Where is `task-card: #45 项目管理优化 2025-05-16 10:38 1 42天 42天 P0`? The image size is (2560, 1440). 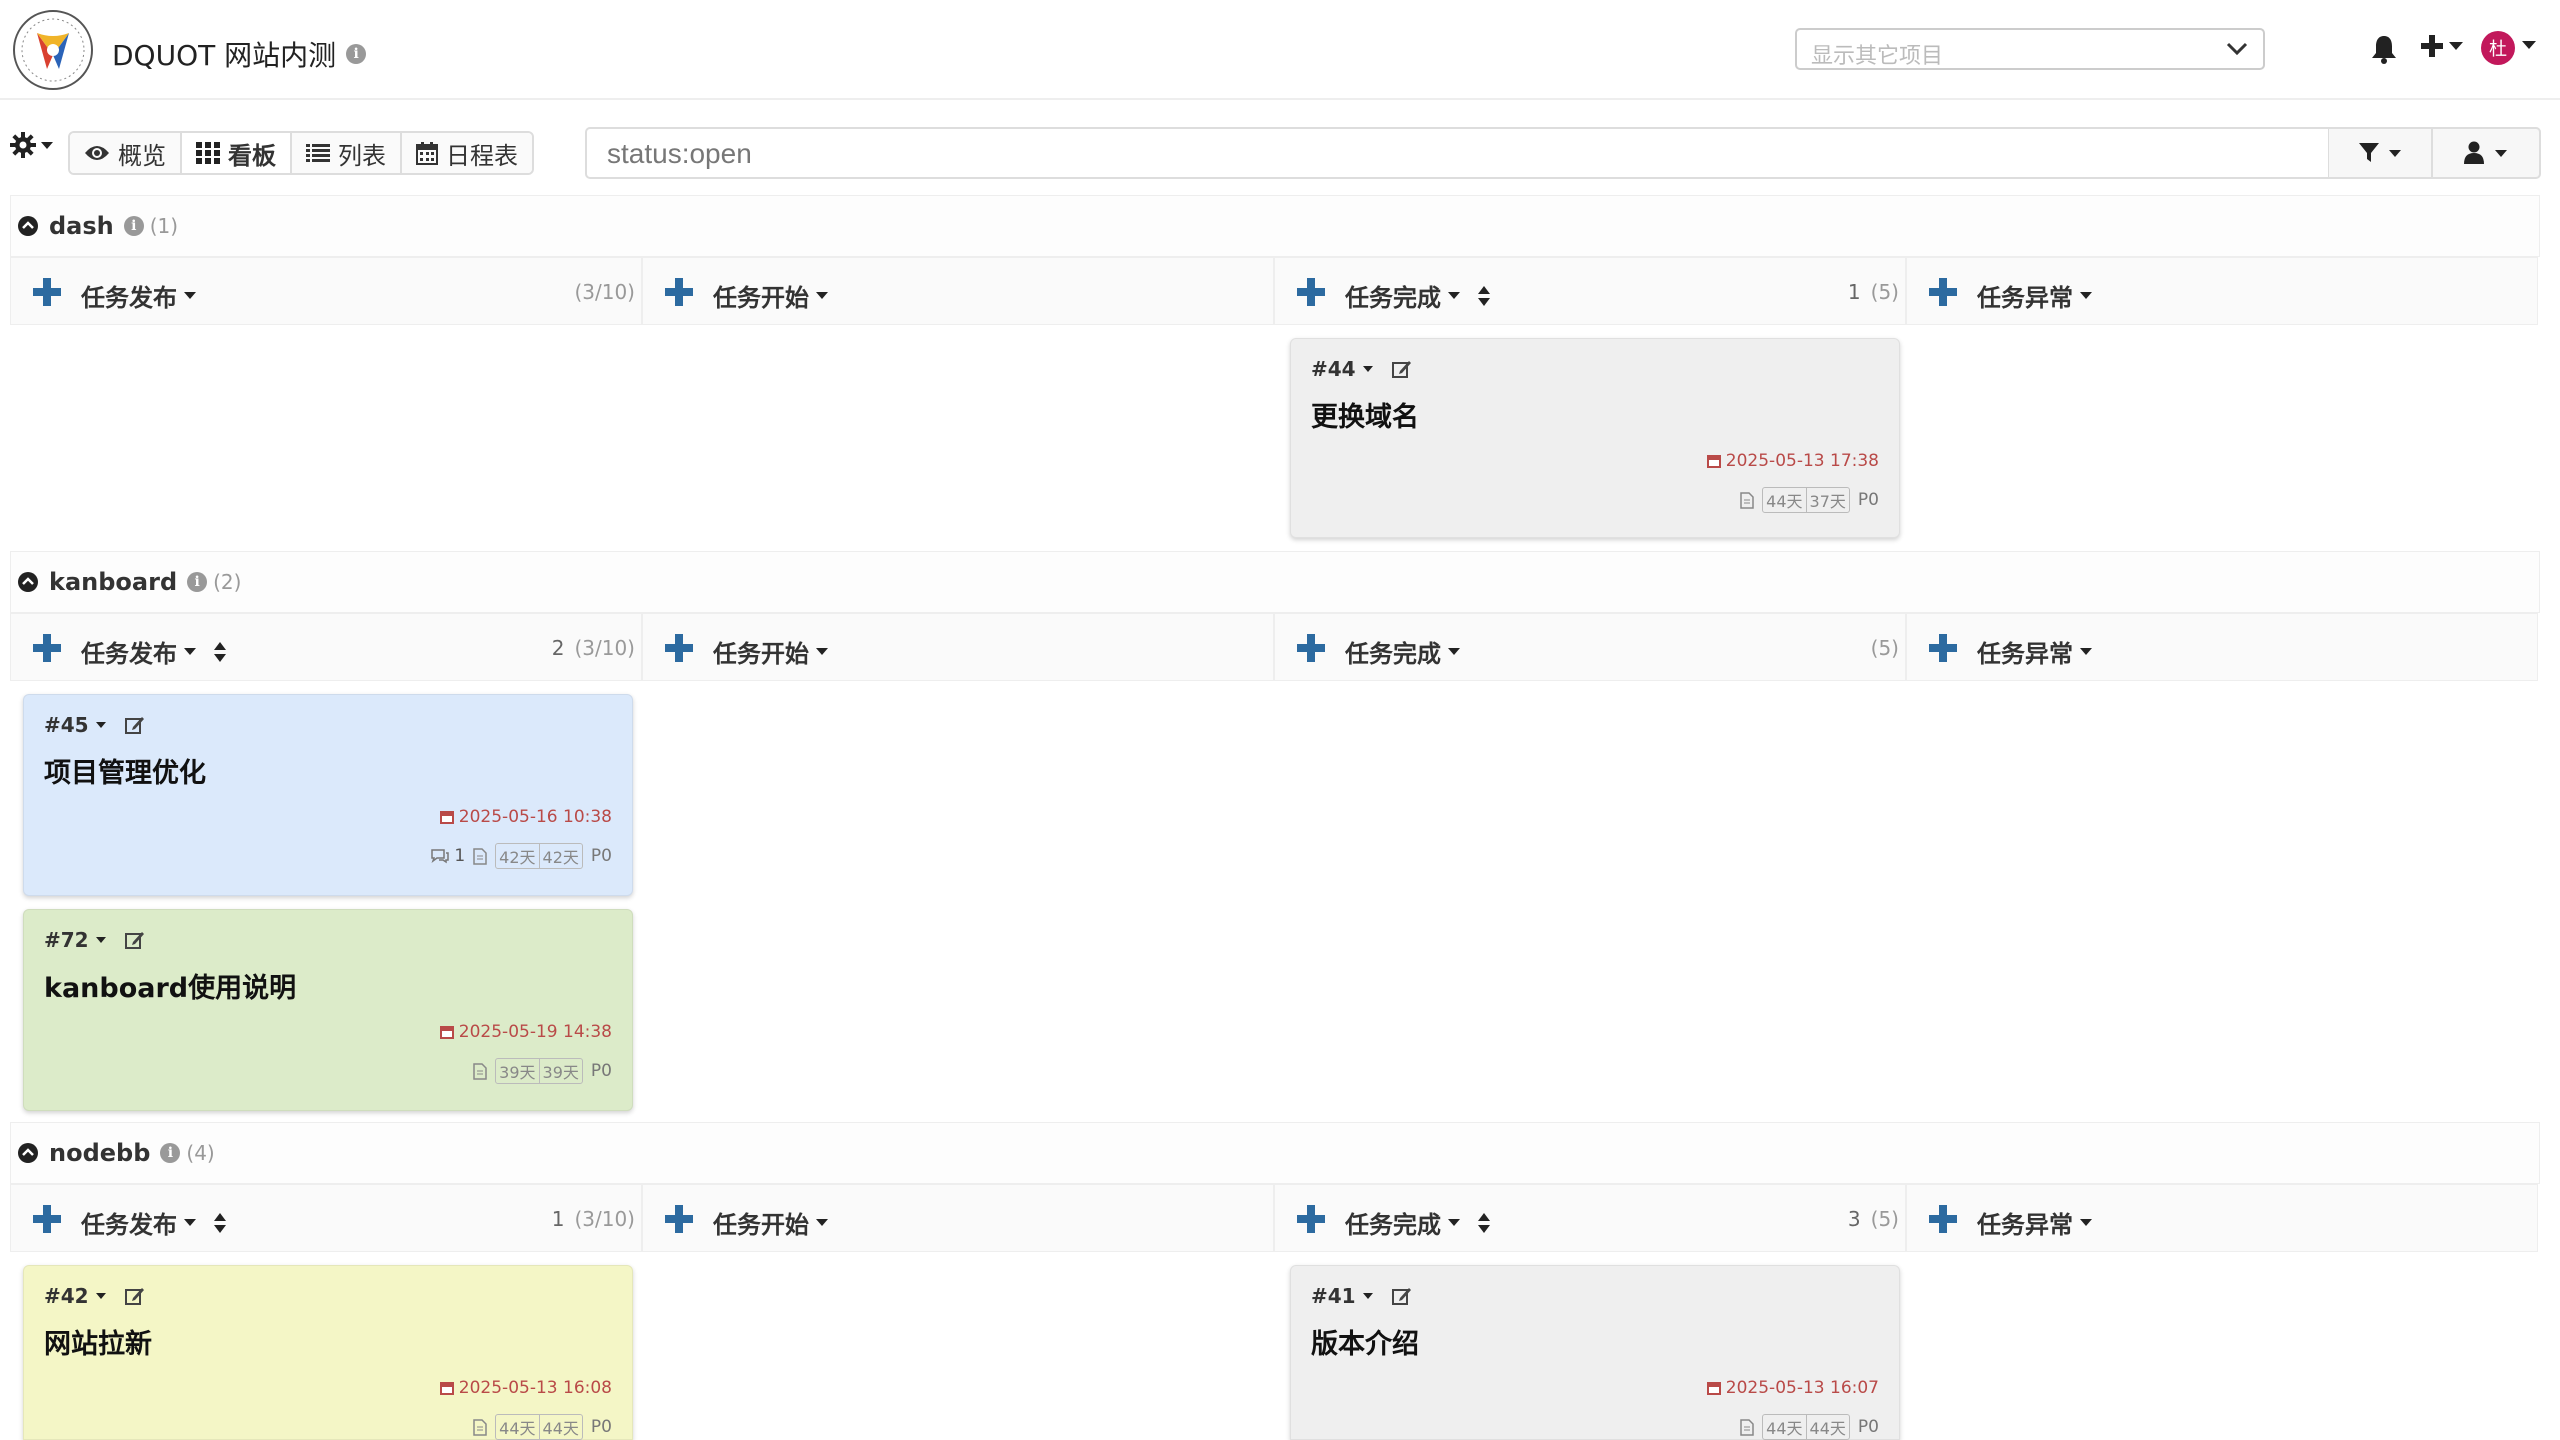 task-card: #45 项目管理优化 2025-05-16 10:38 1 42天 42天 P0 is located at coordinates (328, 795).